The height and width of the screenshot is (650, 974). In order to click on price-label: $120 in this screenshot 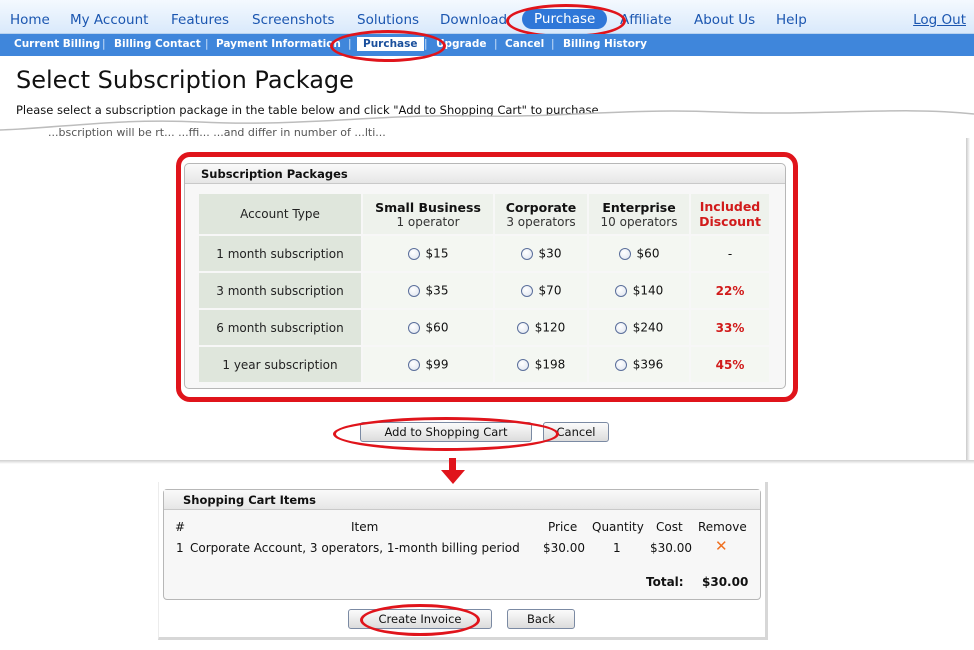, I will do `click(550, 327)`.